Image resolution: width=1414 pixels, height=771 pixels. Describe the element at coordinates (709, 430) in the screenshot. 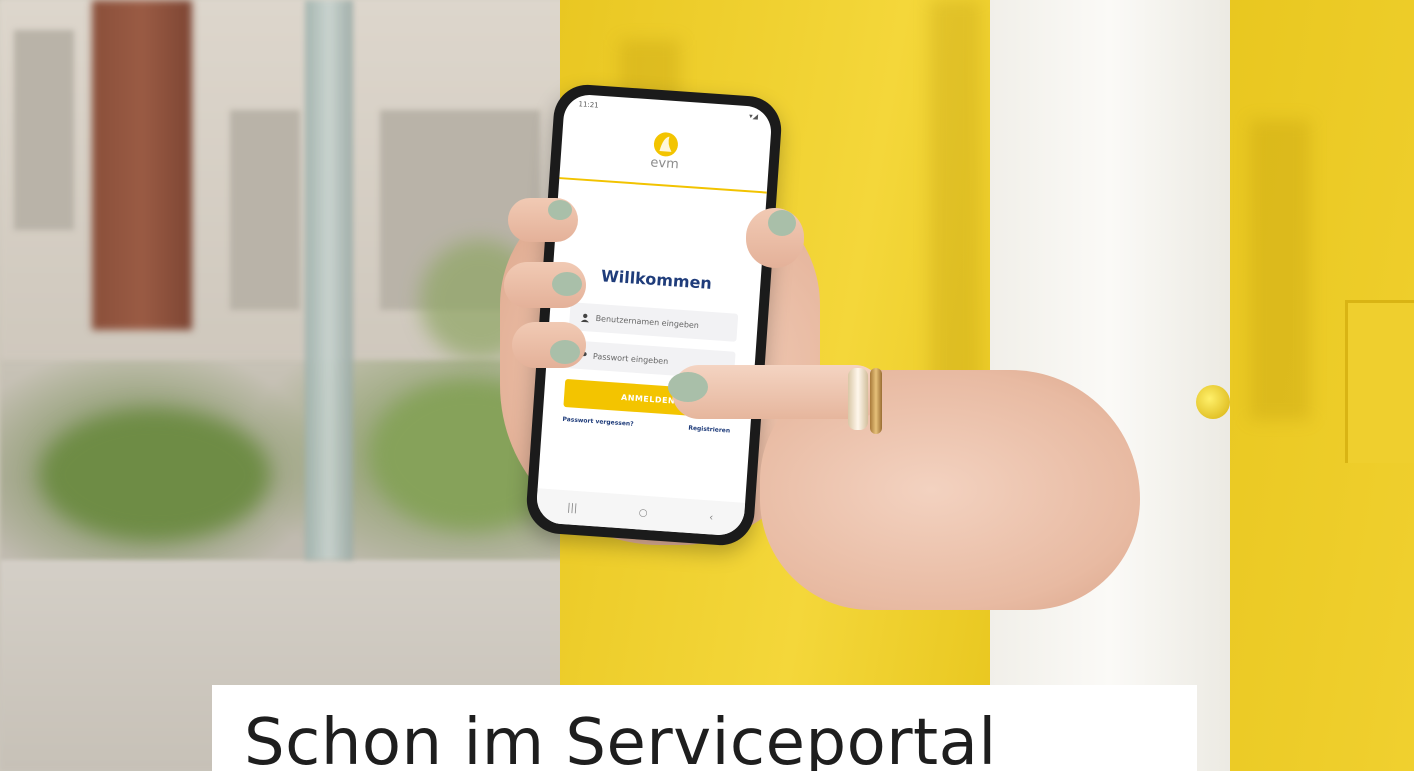

I see `register-link: Registrieren` at that location.